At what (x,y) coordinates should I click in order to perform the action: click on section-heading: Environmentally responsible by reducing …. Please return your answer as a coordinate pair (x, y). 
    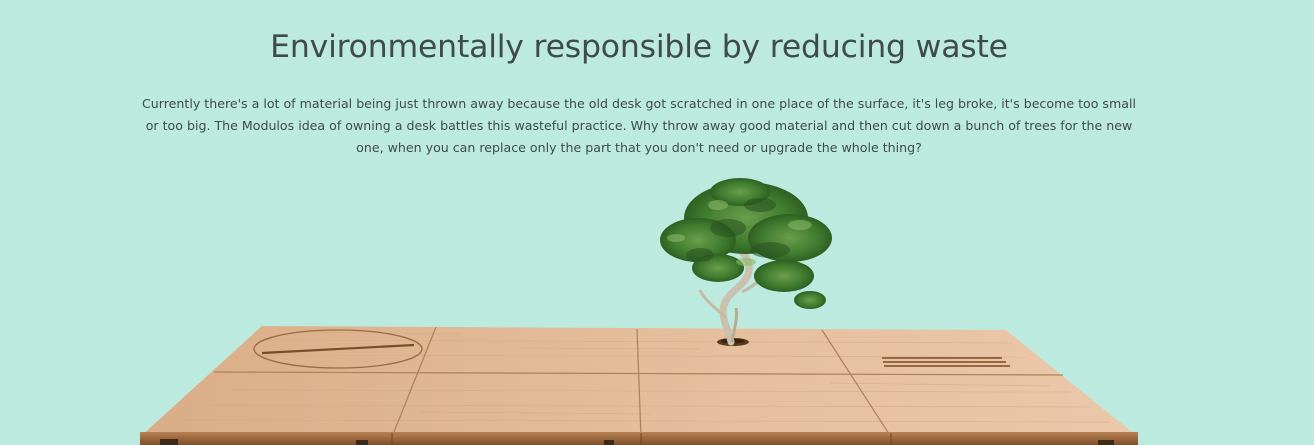
    Looking at the image, I should click on (639, 47).